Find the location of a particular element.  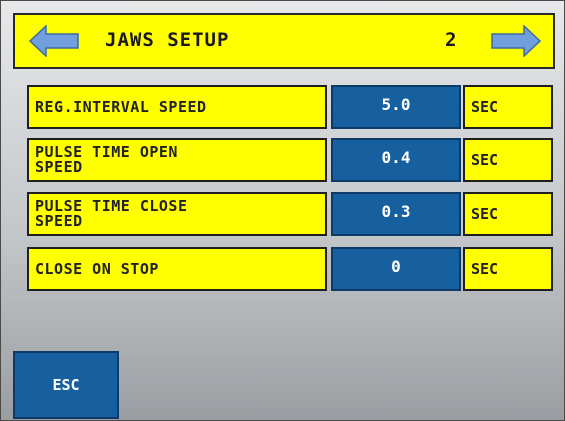

right-arrow-icon is located at coordinates (516, 41).